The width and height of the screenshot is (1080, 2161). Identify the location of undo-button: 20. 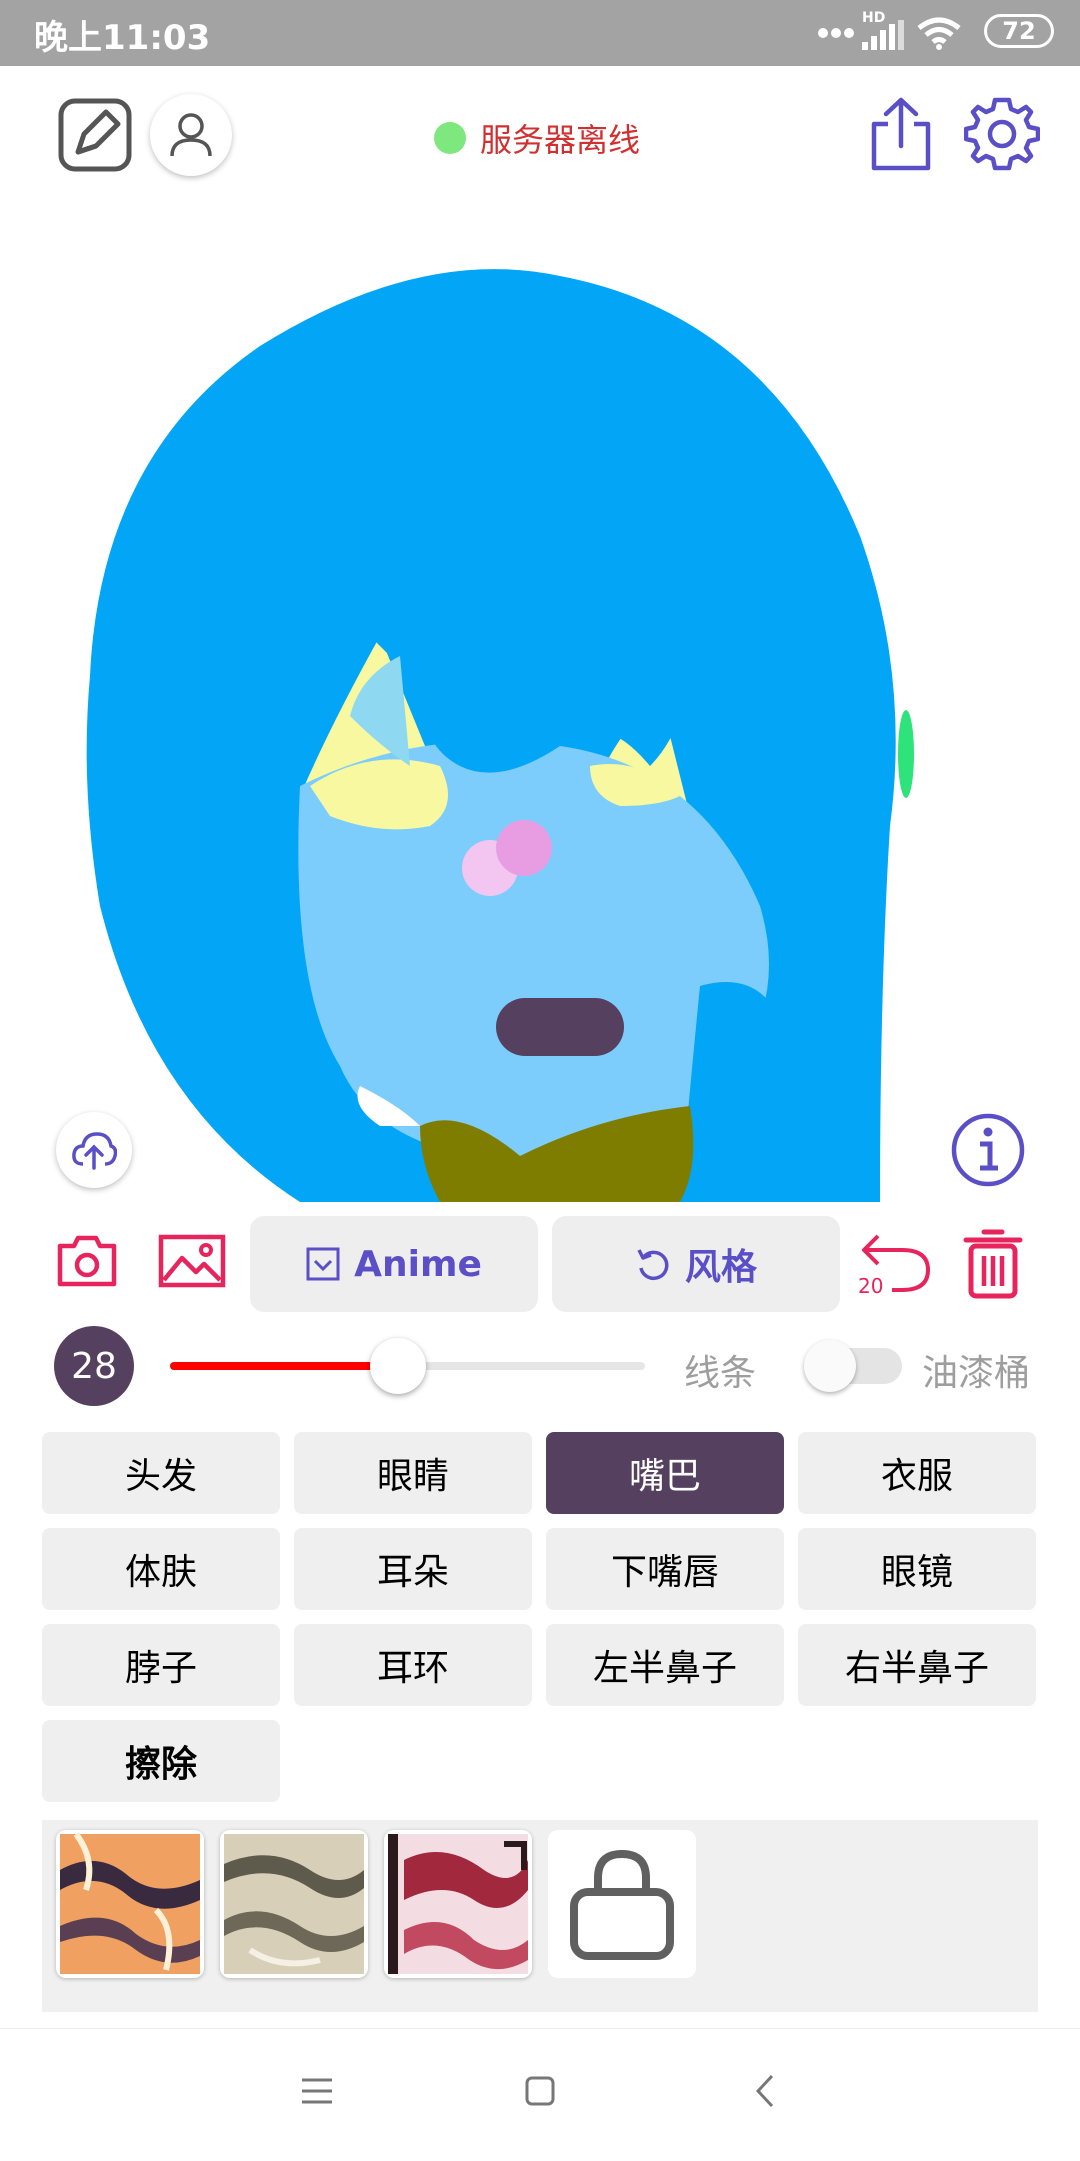
(895, 1267).